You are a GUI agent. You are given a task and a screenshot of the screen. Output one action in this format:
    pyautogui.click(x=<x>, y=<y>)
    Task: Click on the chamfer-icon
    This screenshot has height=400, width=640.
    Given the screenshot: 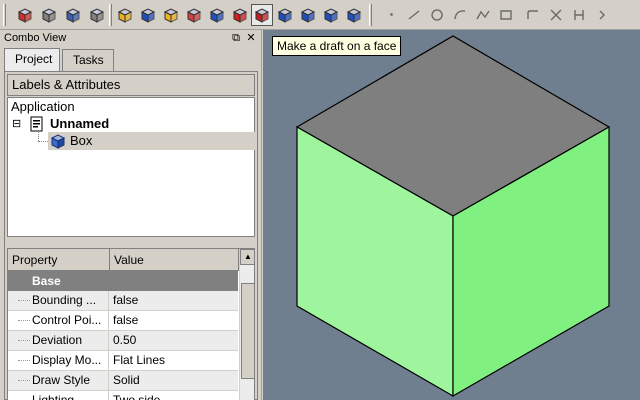 What is the action you would take?
    pyautogui.click(x=240, y=15)
    